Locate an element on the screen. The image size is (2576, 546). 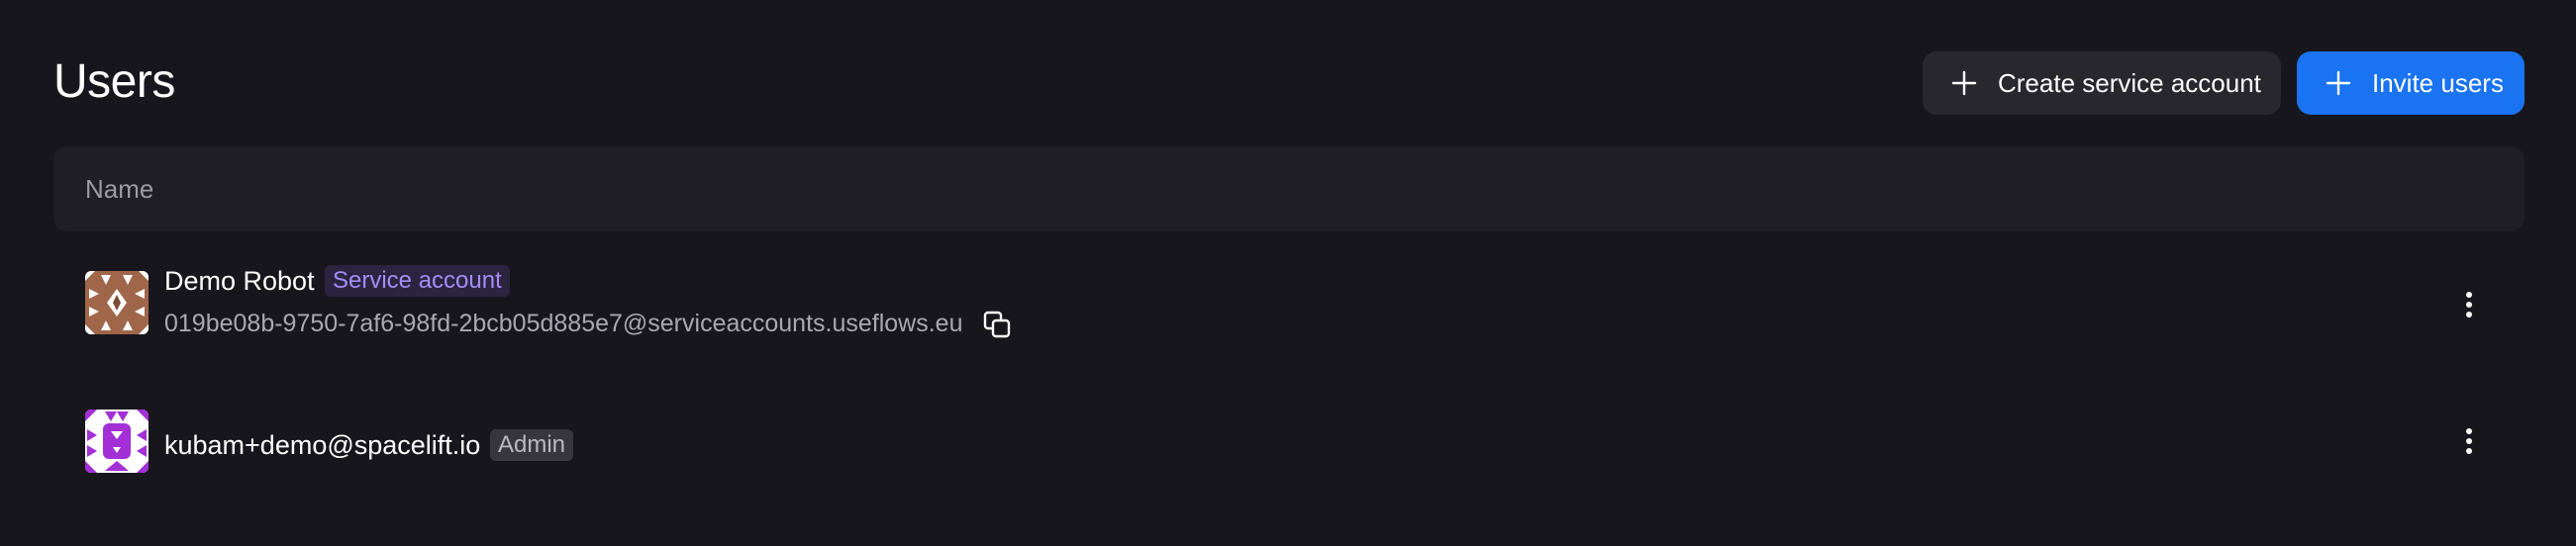
create-service-account-button: Create service account is located at coordinates (2102, 83).